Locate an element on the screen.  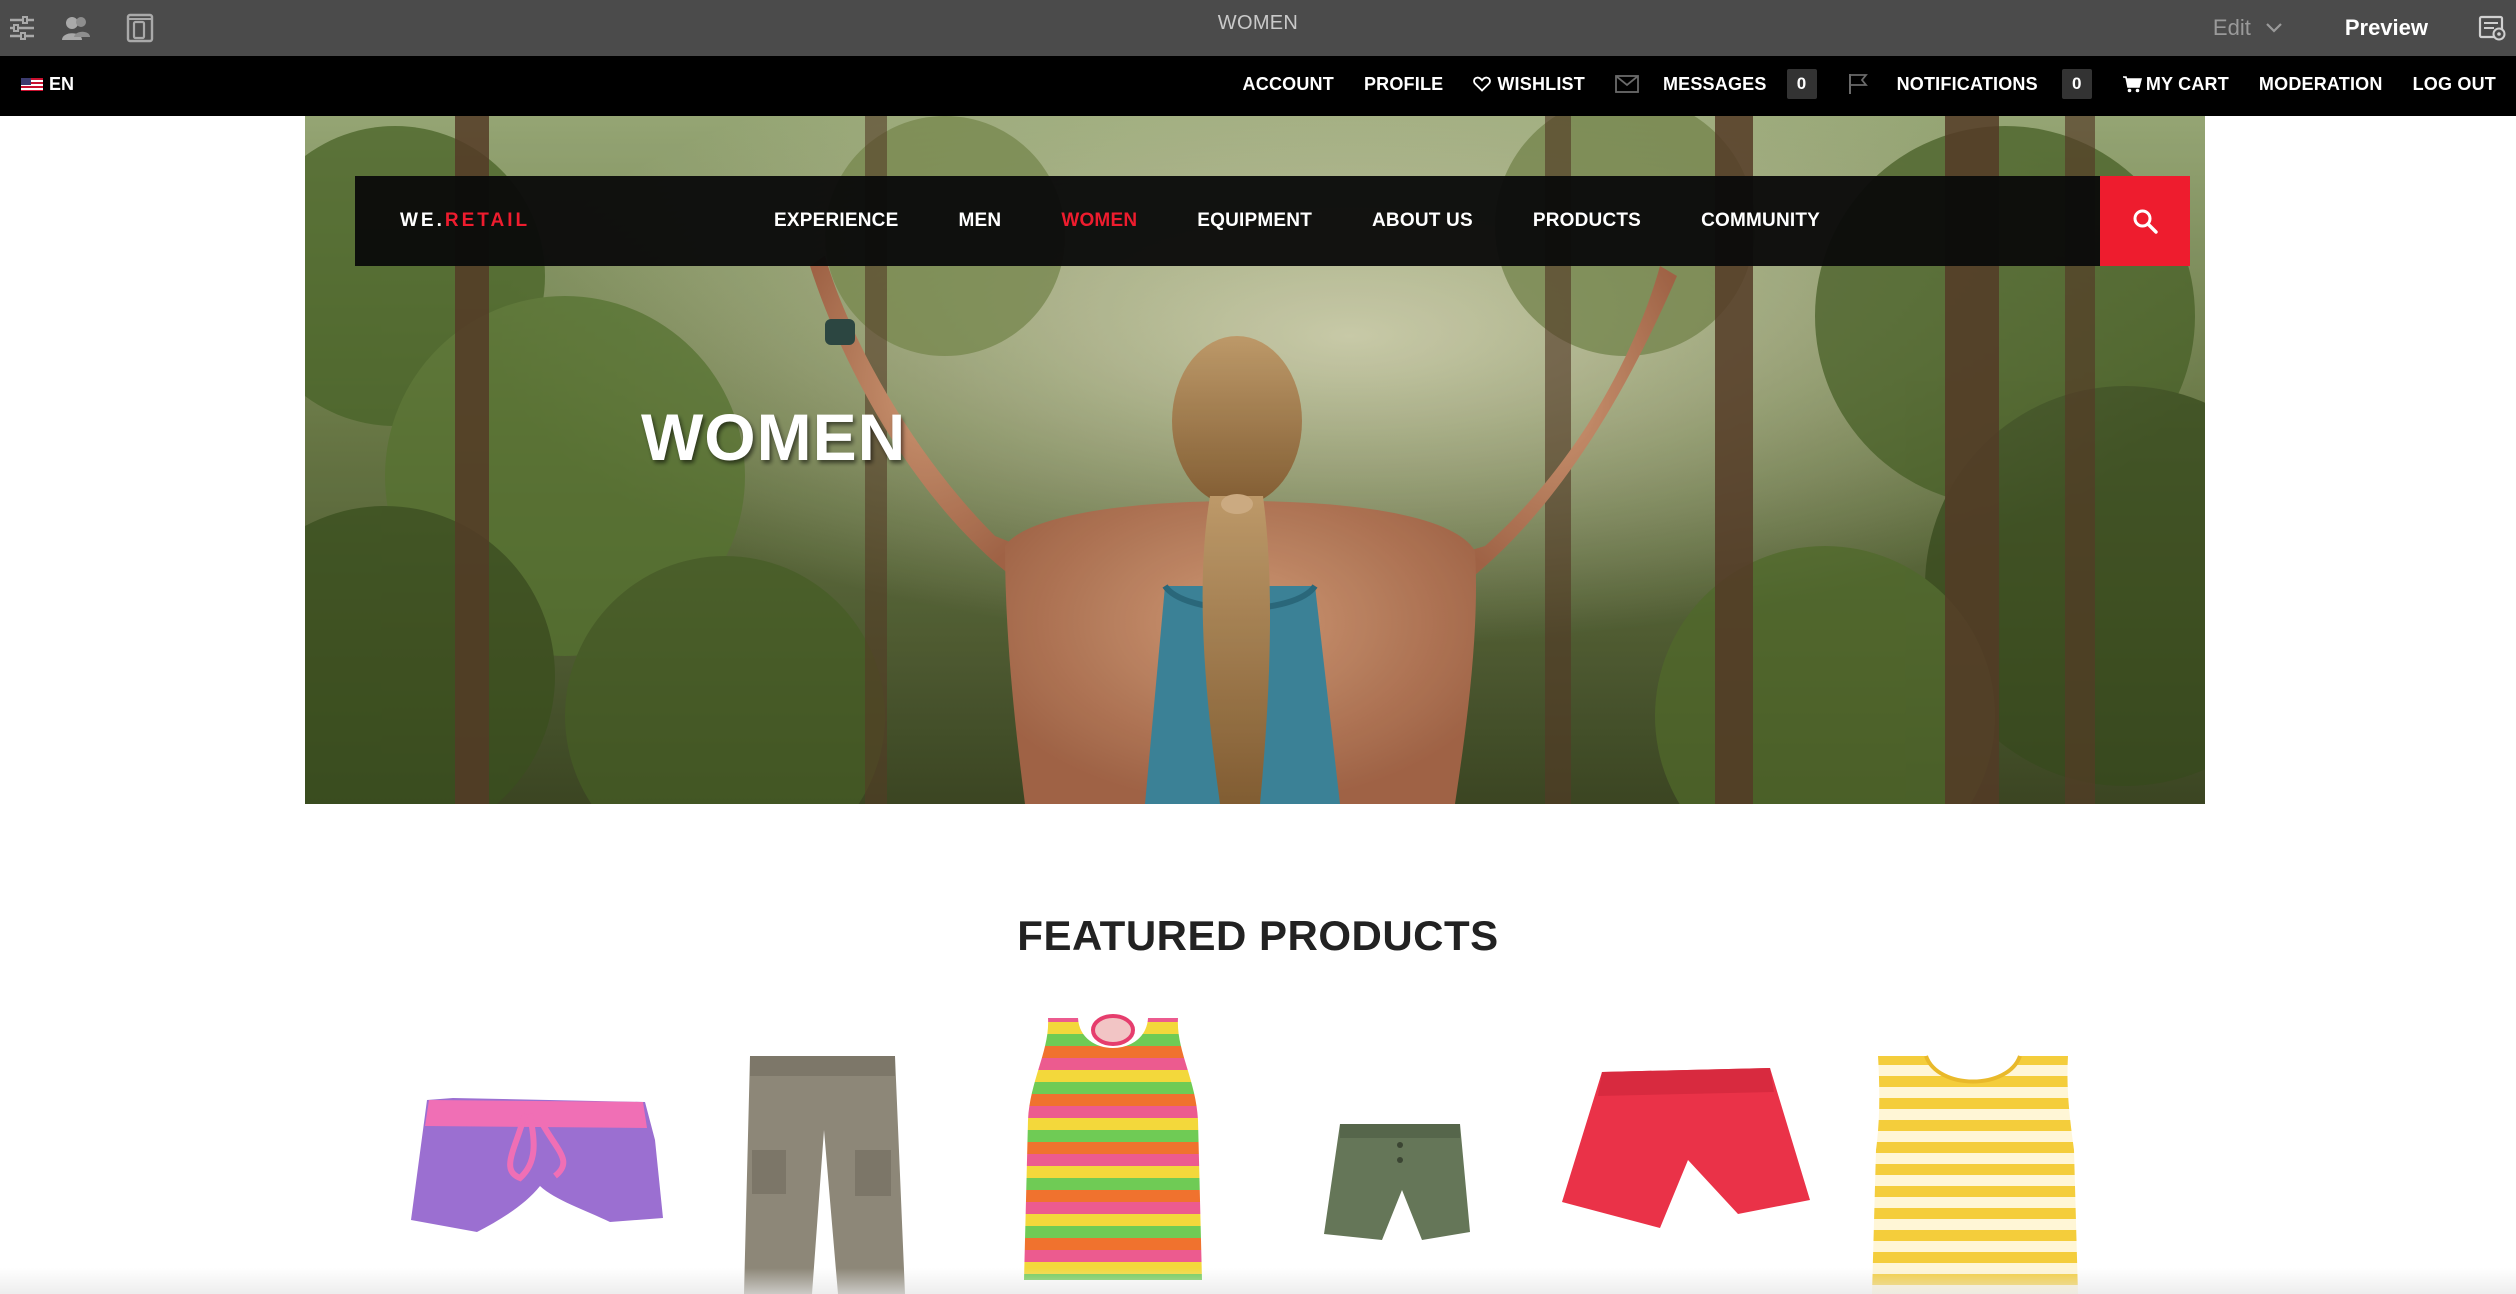
cart-link: MY CART is located at coordinates (2175, 84).